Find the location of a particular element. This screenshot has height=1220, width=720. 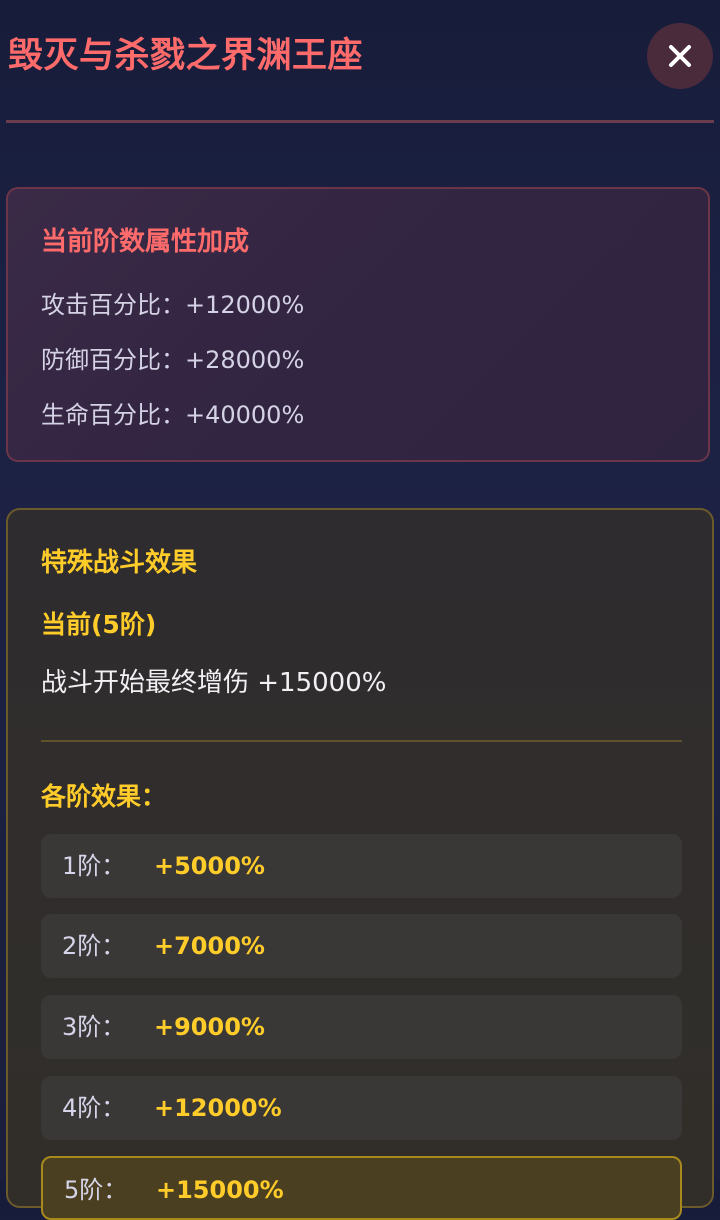

page-title: 毁灭与杀戮之界渊王座 is located at coordinates (186, 56).